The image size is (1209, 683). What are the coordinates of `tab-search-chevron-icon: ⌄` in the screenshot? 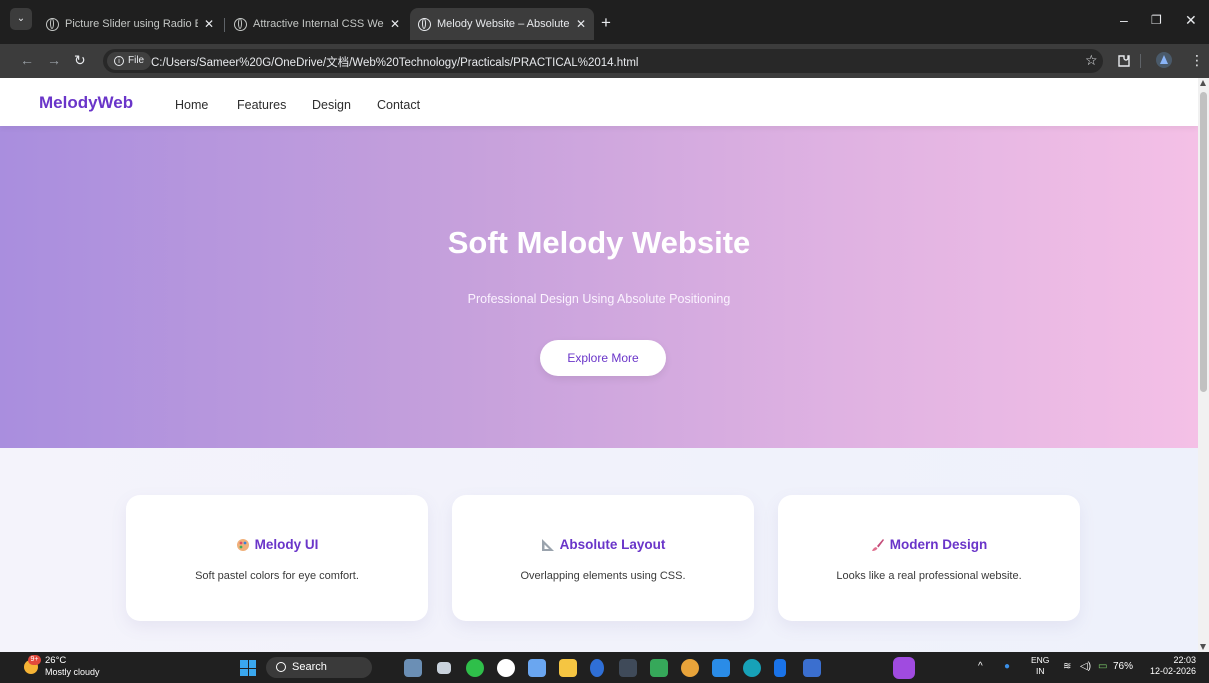 It's located at (21, 19).